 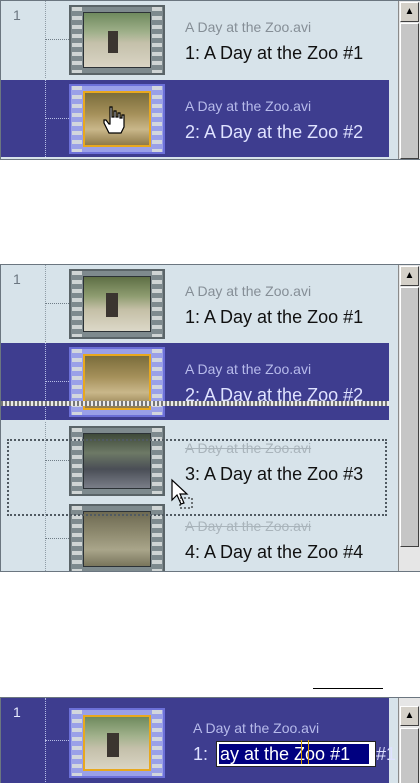 What do you see at coordinates (114, 120) in the screenshot?
I see `hand-cursor-icon` at bounding box center [114, 120].